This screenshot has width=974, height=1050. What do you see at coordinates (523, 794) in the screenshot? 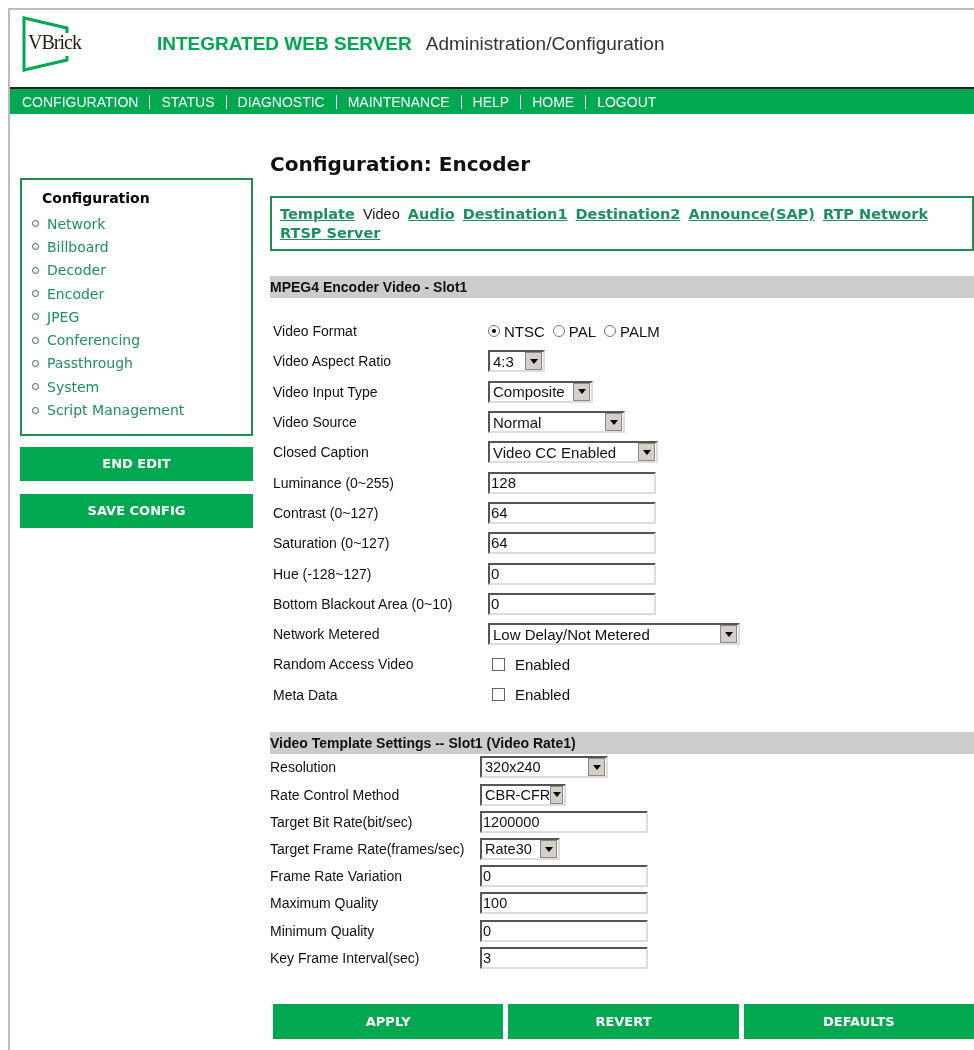
I see `dropdown: CBR-CFR` at bounding box center [523, 794].